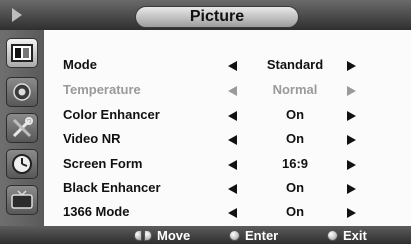 This screenshot has width=411, height=244. I want to click on row-value: Standard, so click(295, 64).